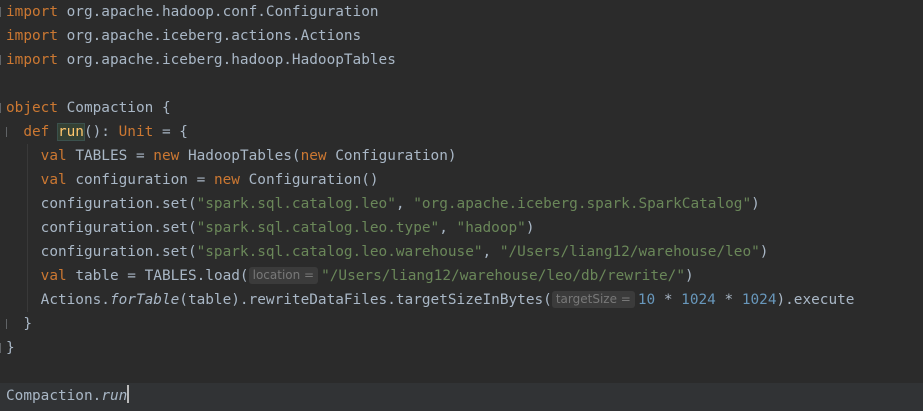 This screenshot has width=923, height=411. I want to click on code-line-close-object: }, so click(461, 348).